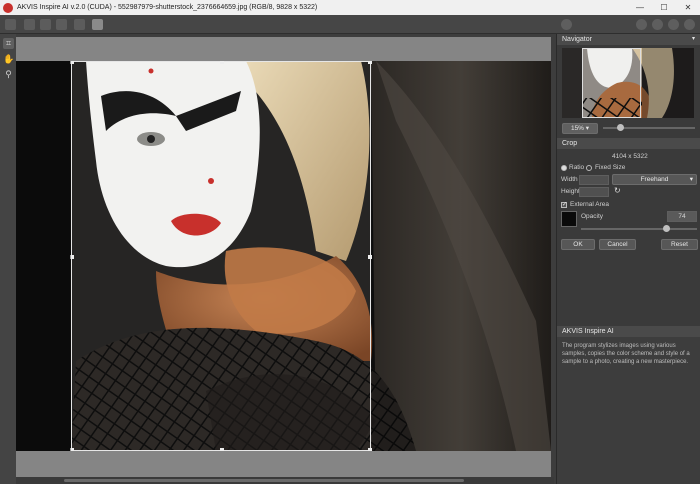 The width and height of the screenshot is (700, 484). I want to click on width-input, so click(594, 180).